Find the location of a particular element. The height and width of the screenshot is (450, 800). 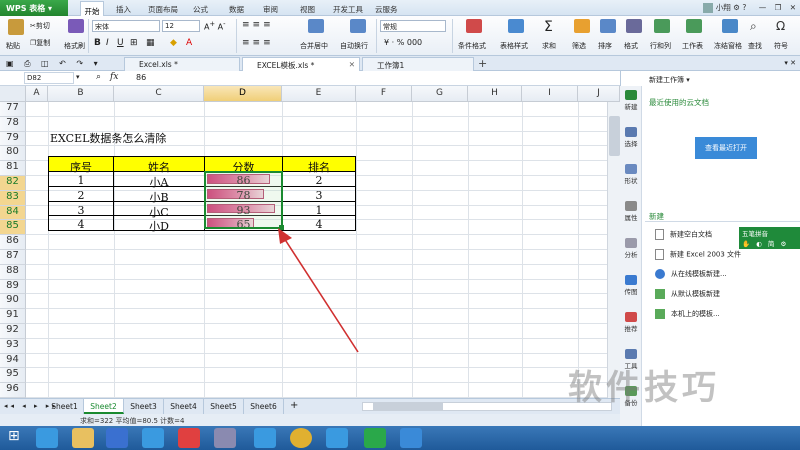

row-header-91: 91 is located at coordinates (13, 316).